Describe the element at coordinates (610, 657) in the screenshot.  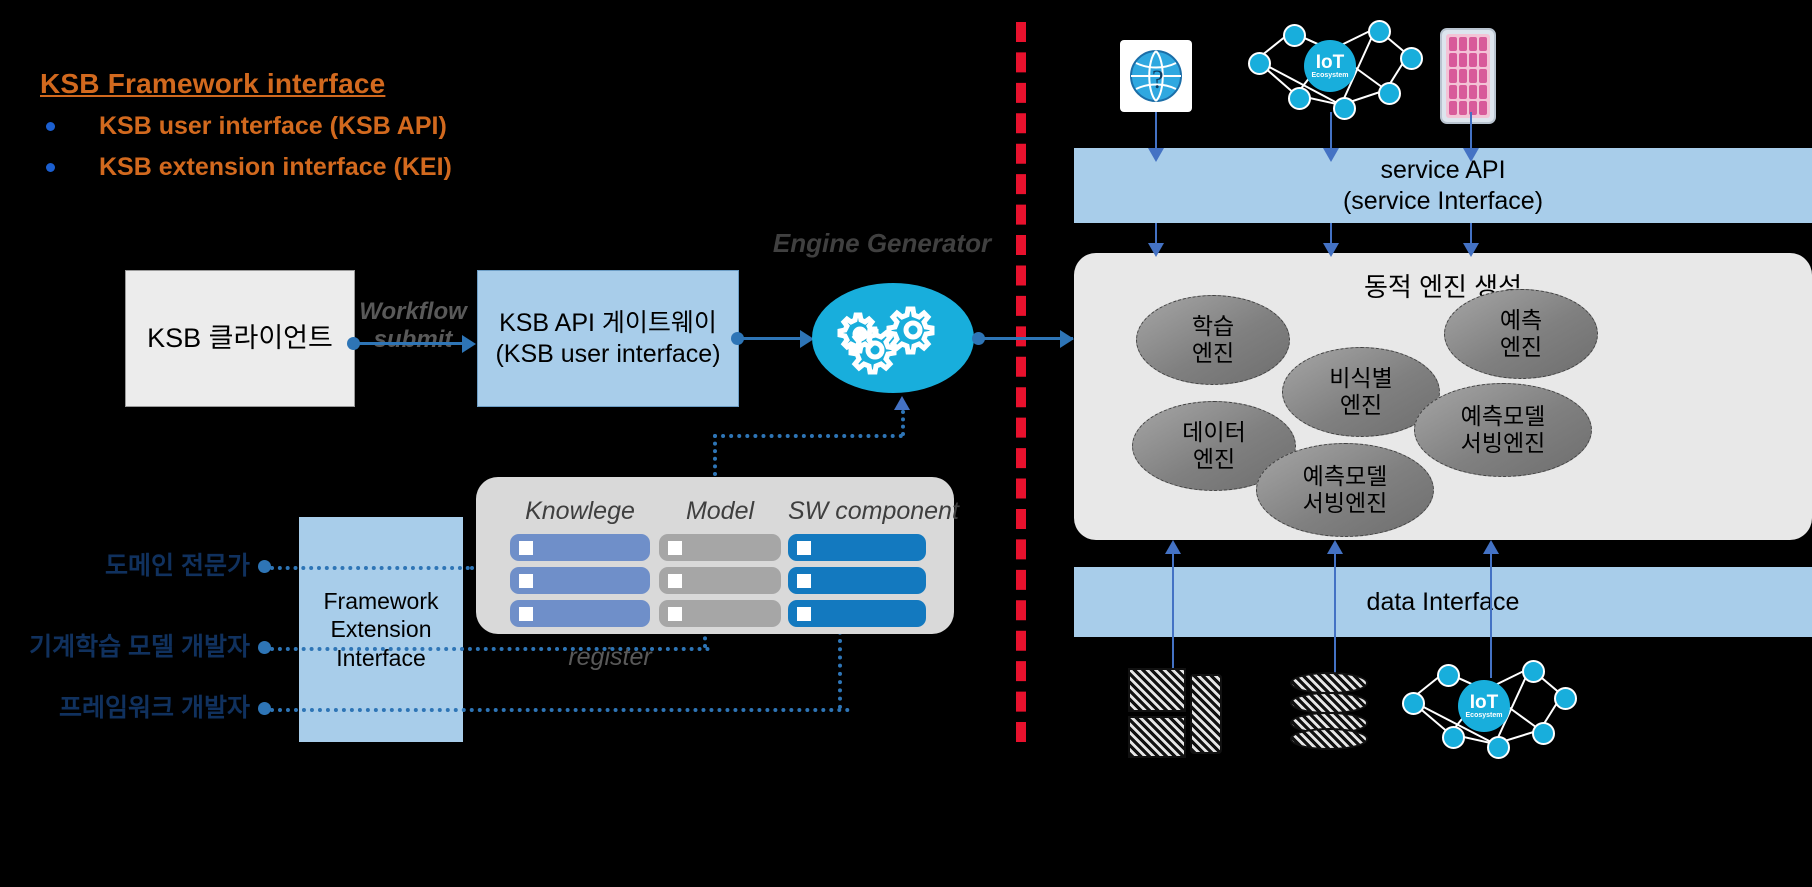
I see `register-label: register` at that location.